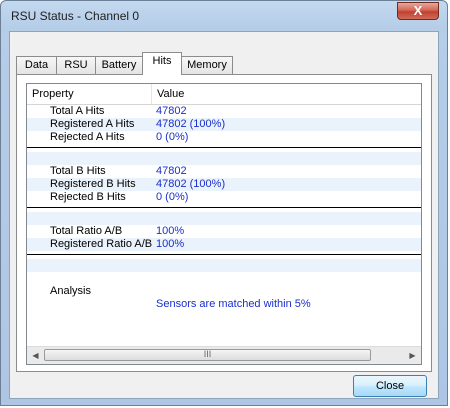  Describe the element at coordinates (92, 124) in the screenshot. I see `row-property: Registered A Hits` at that location.